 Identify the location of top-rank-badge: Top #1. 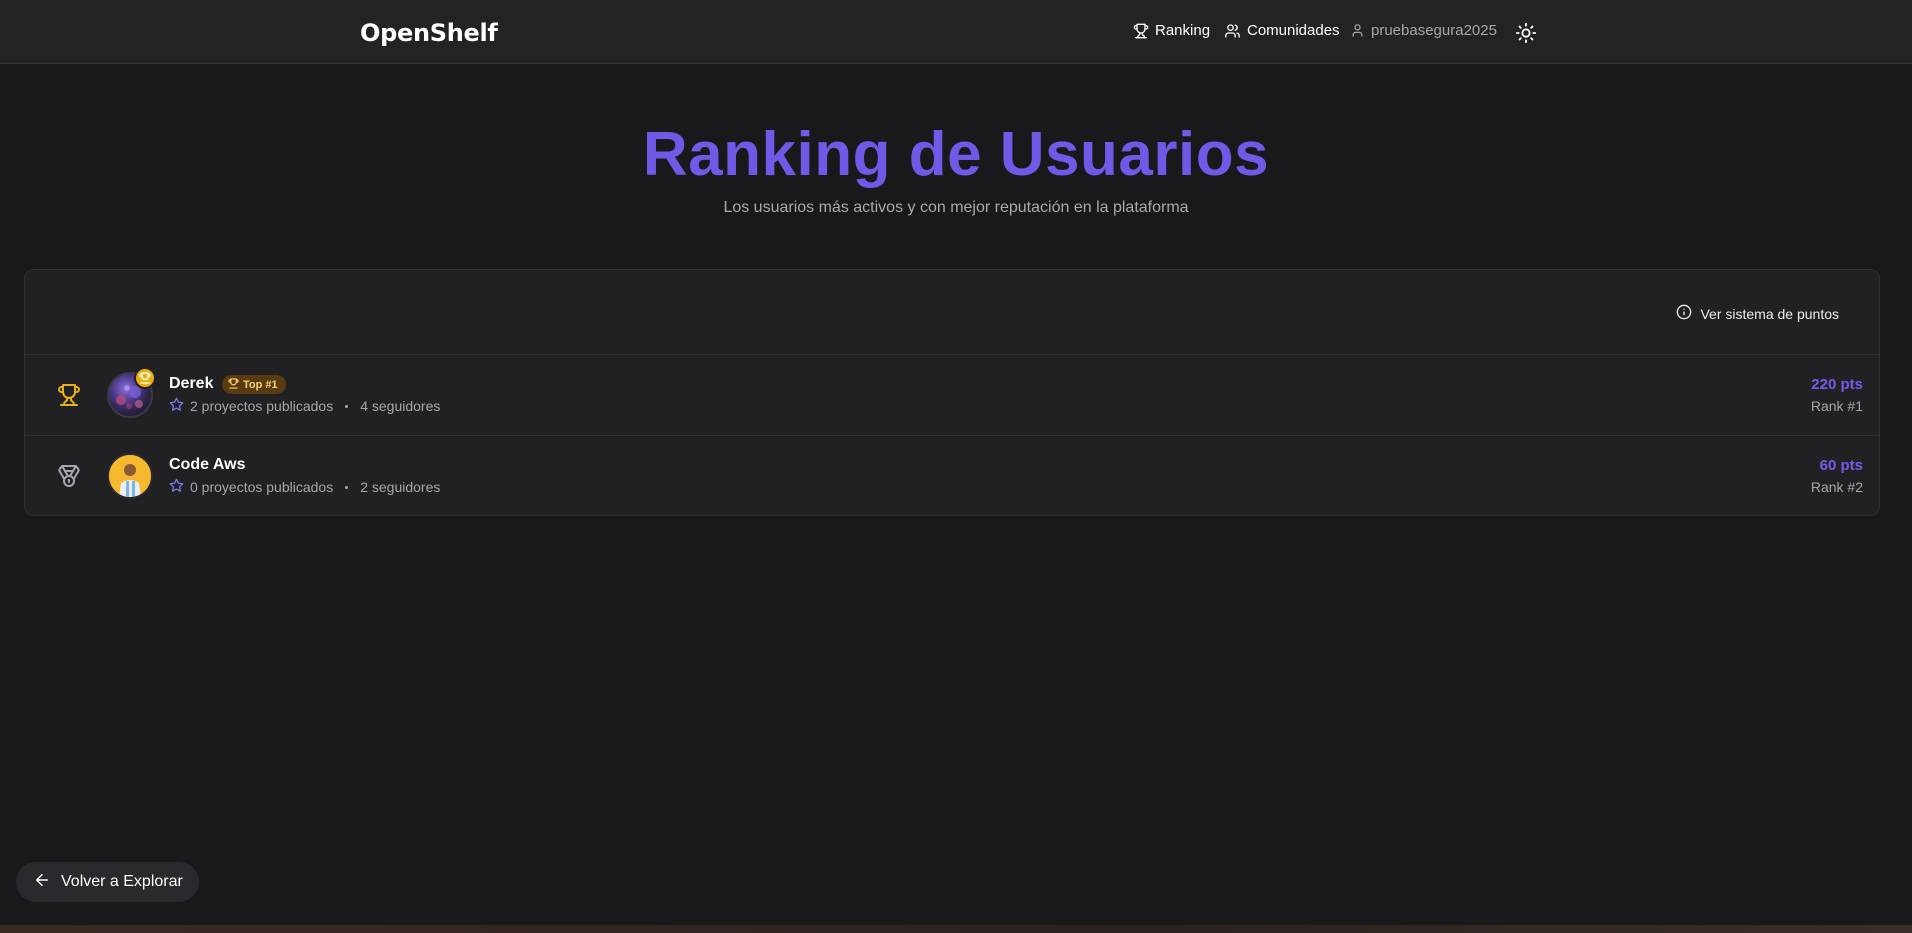
(254, 384).